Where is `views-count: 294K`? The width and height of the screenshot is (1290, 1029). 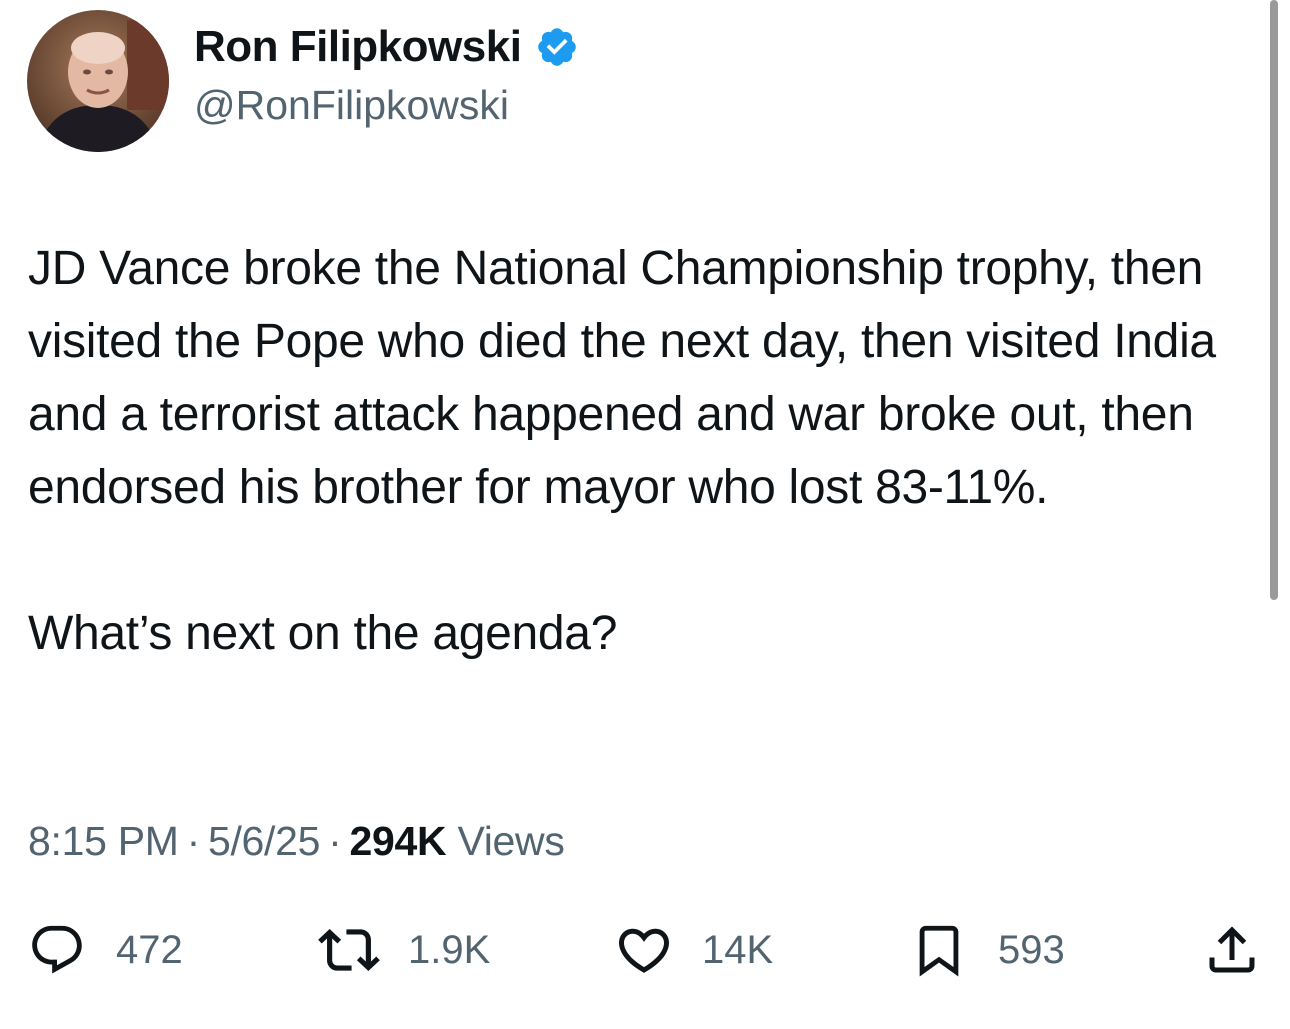 views-count: 294K is located at coordinates (398, 841).